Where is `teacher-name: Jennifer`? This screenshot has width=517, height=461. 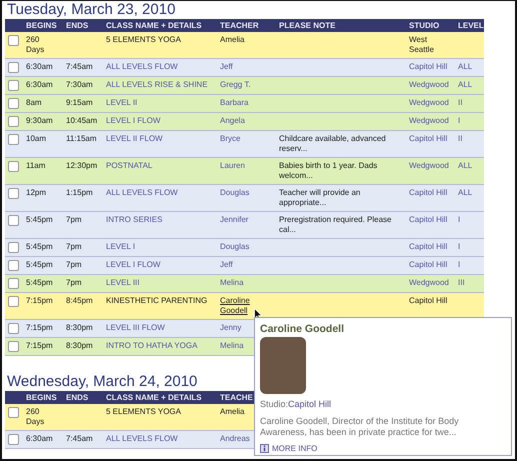
teacher-name: Jennifer is located at coordinates (234, 220).